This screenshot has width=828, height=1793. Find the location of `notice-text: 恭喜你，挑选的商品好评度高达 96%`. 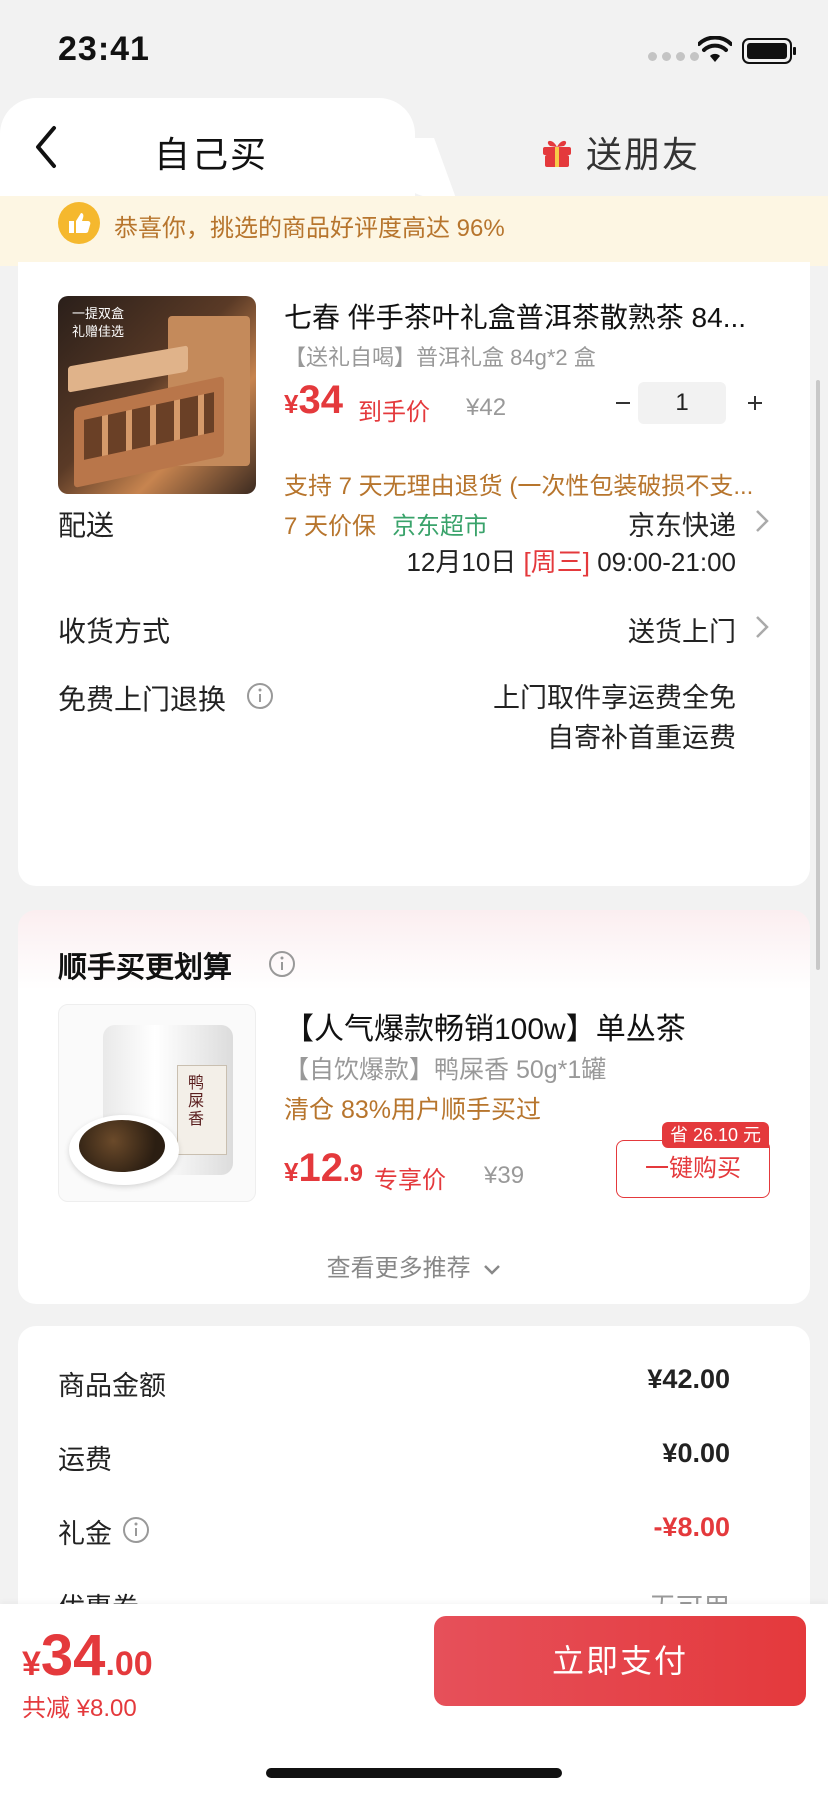

notice-text: 恭喜你，挑选的商品好评度高达 96% is located at coordinates (309, 228).